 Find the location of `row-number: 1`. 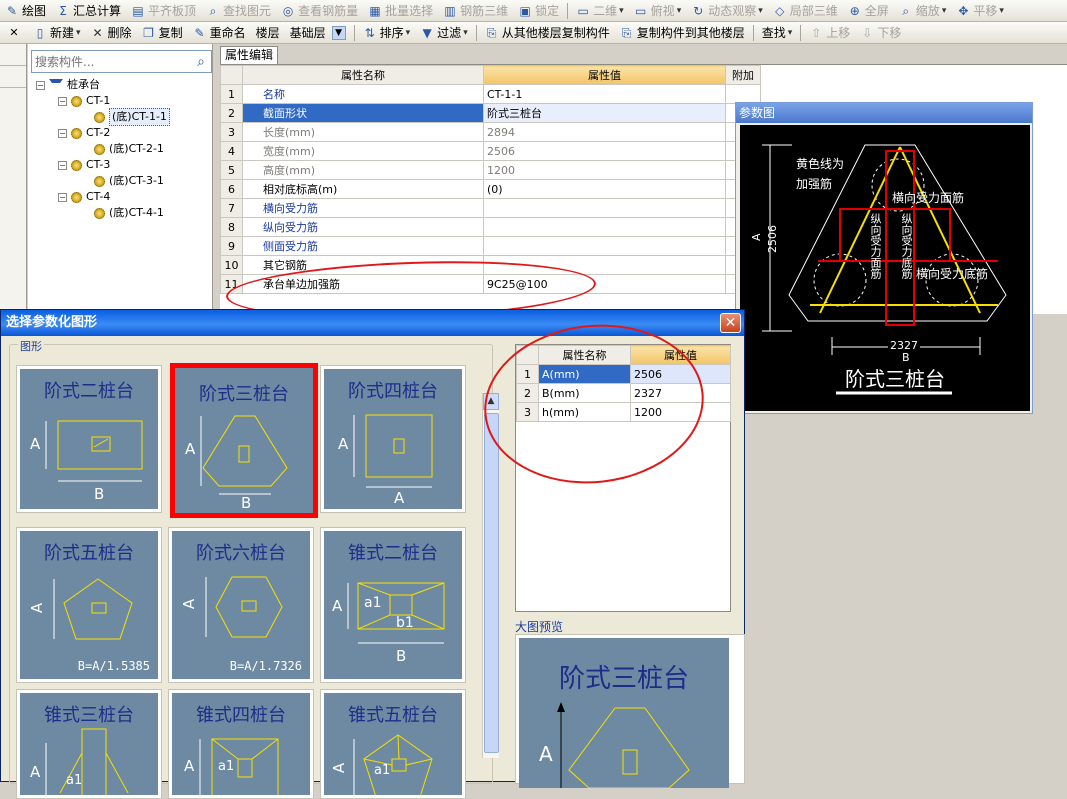

row-number: 1 is located at coordinates (231, 94).